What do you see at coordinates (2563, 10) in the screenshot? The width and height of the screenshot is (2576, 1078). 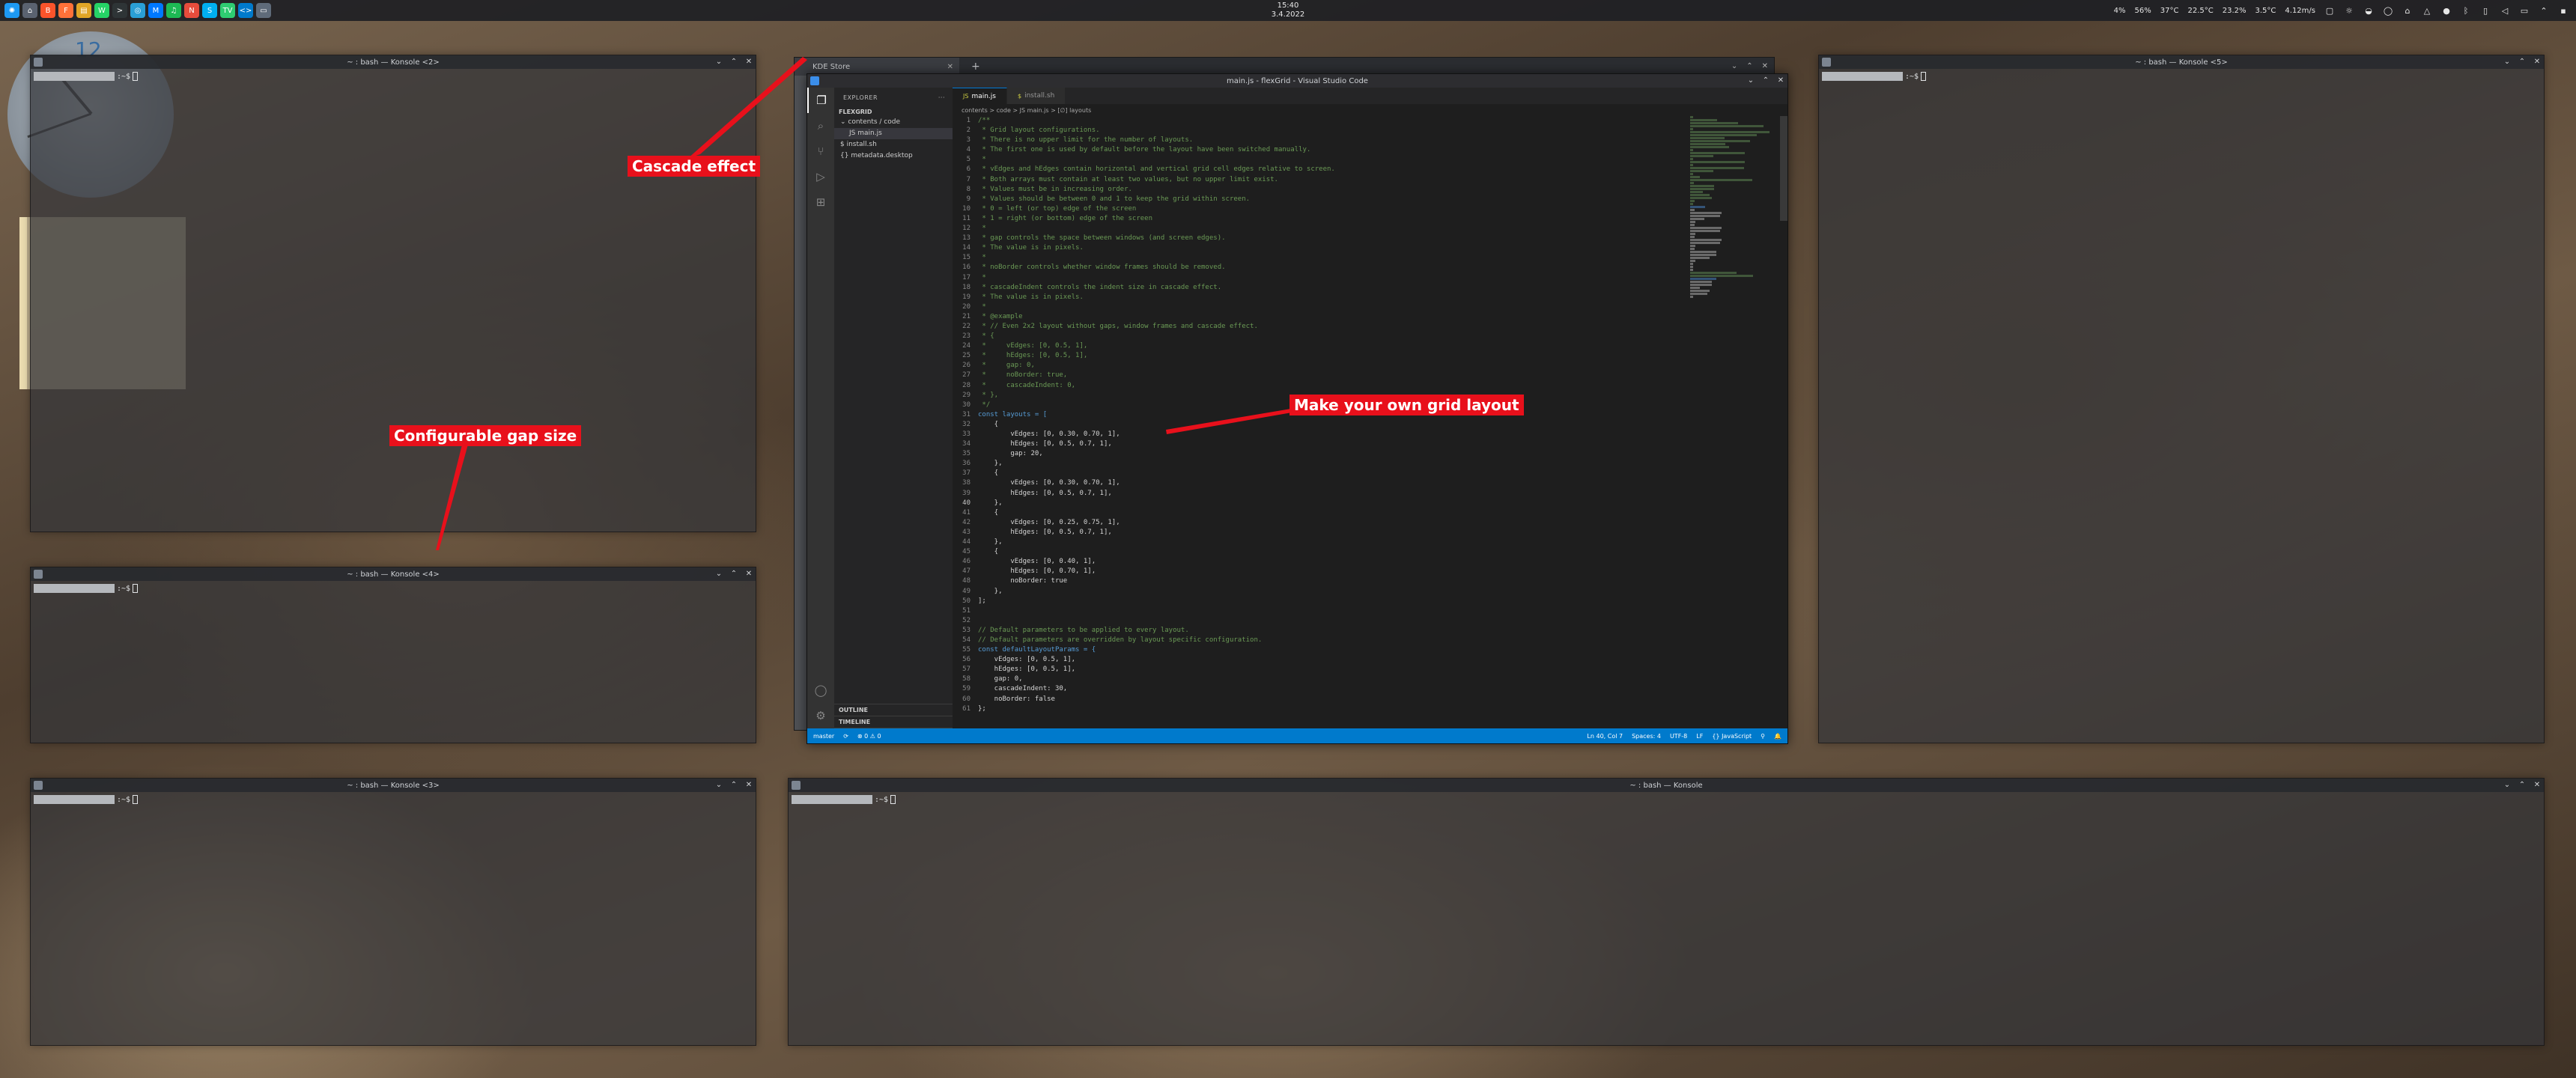 I see `desktop-icon: ▪` at bounding box center [2563, 10].